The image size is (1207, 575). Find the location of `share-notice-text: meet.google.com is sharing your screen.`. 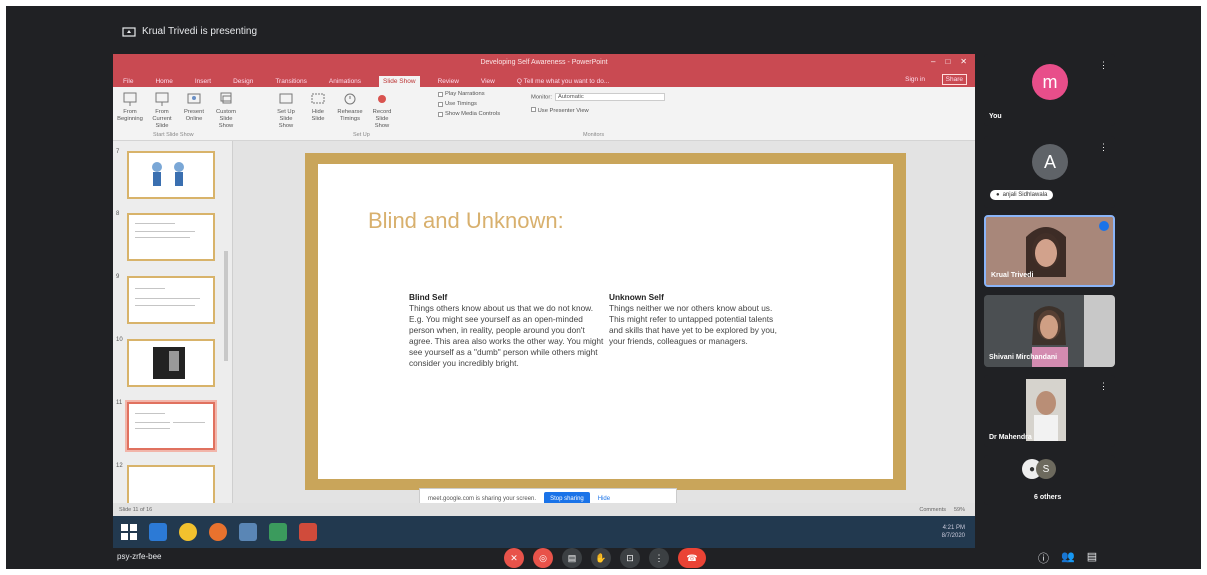

share-notice-text: meet.google.com is sharing your screen. is located at coordinates (482, 499).